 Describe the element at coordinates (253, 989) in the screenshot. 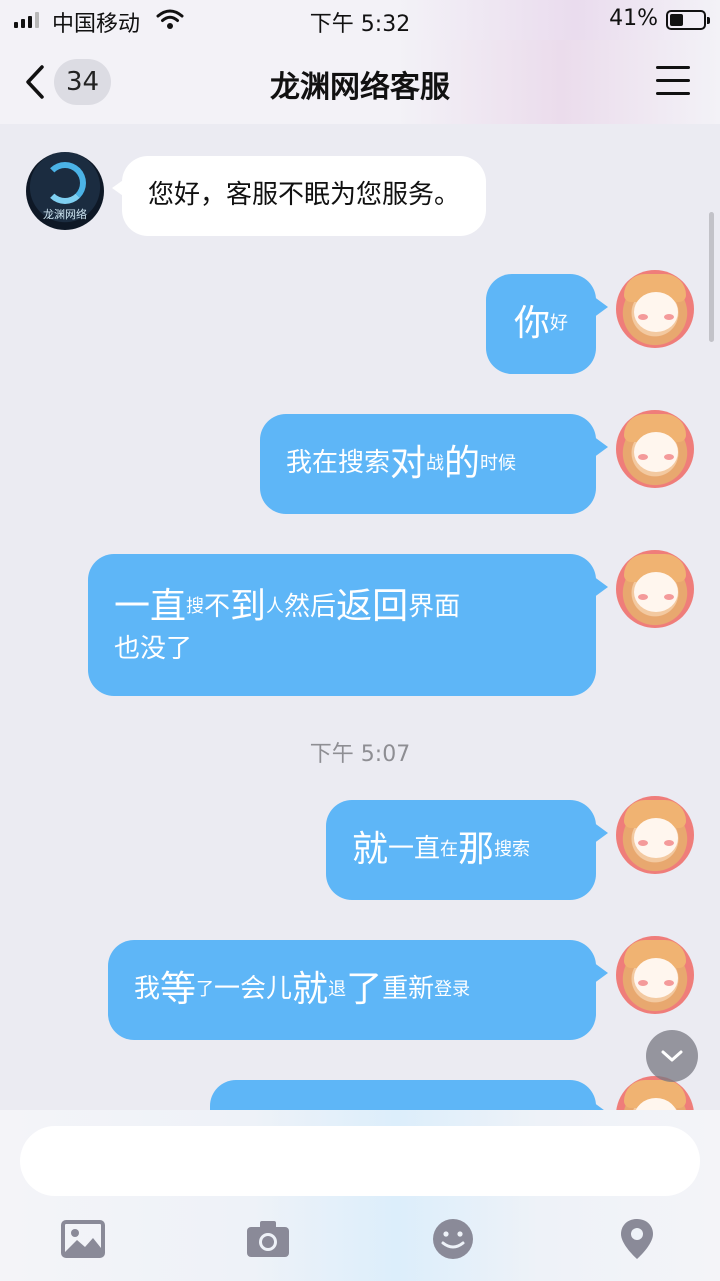

I see `message-text: 一会儿` at that location.